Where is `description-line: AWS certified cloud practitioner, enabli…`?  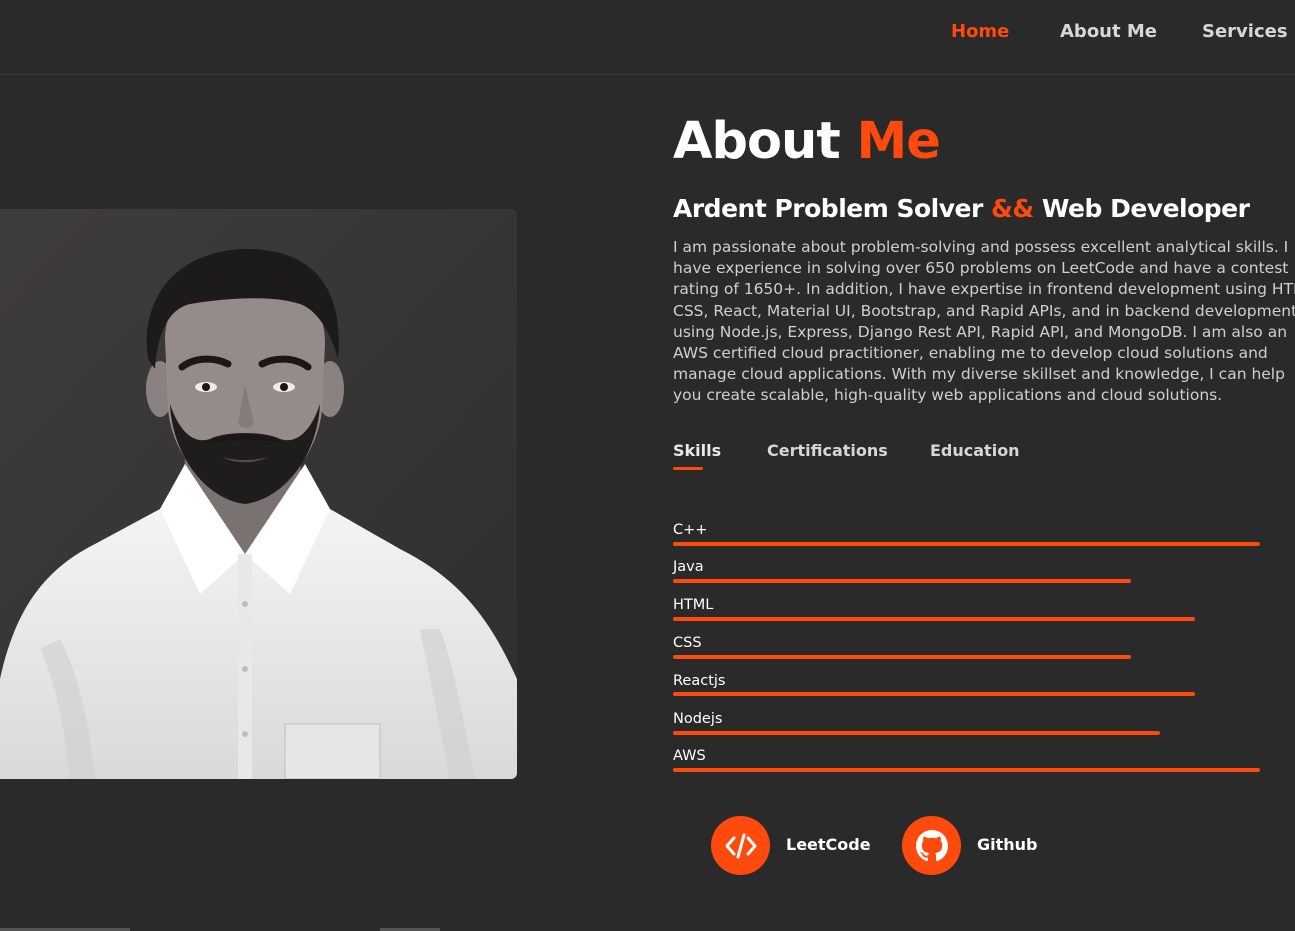
description-line: AWS certified cloud practitioner, enabli… is located at coordinates (970, 353).